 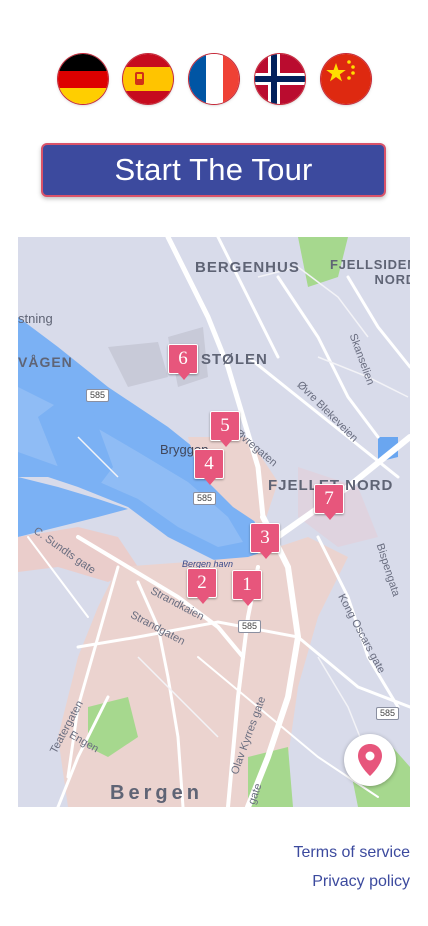 What do you see at coordinates (234, 359) in the screenshot?
I see `map-label-stolen: STØLEN` at bounding box center [234, 359].